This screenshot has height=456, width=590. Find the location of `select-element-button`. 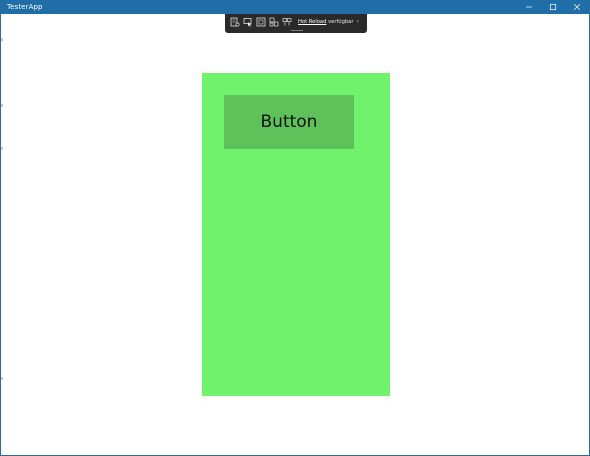

select-element-button is located at coordinates (248, 22).